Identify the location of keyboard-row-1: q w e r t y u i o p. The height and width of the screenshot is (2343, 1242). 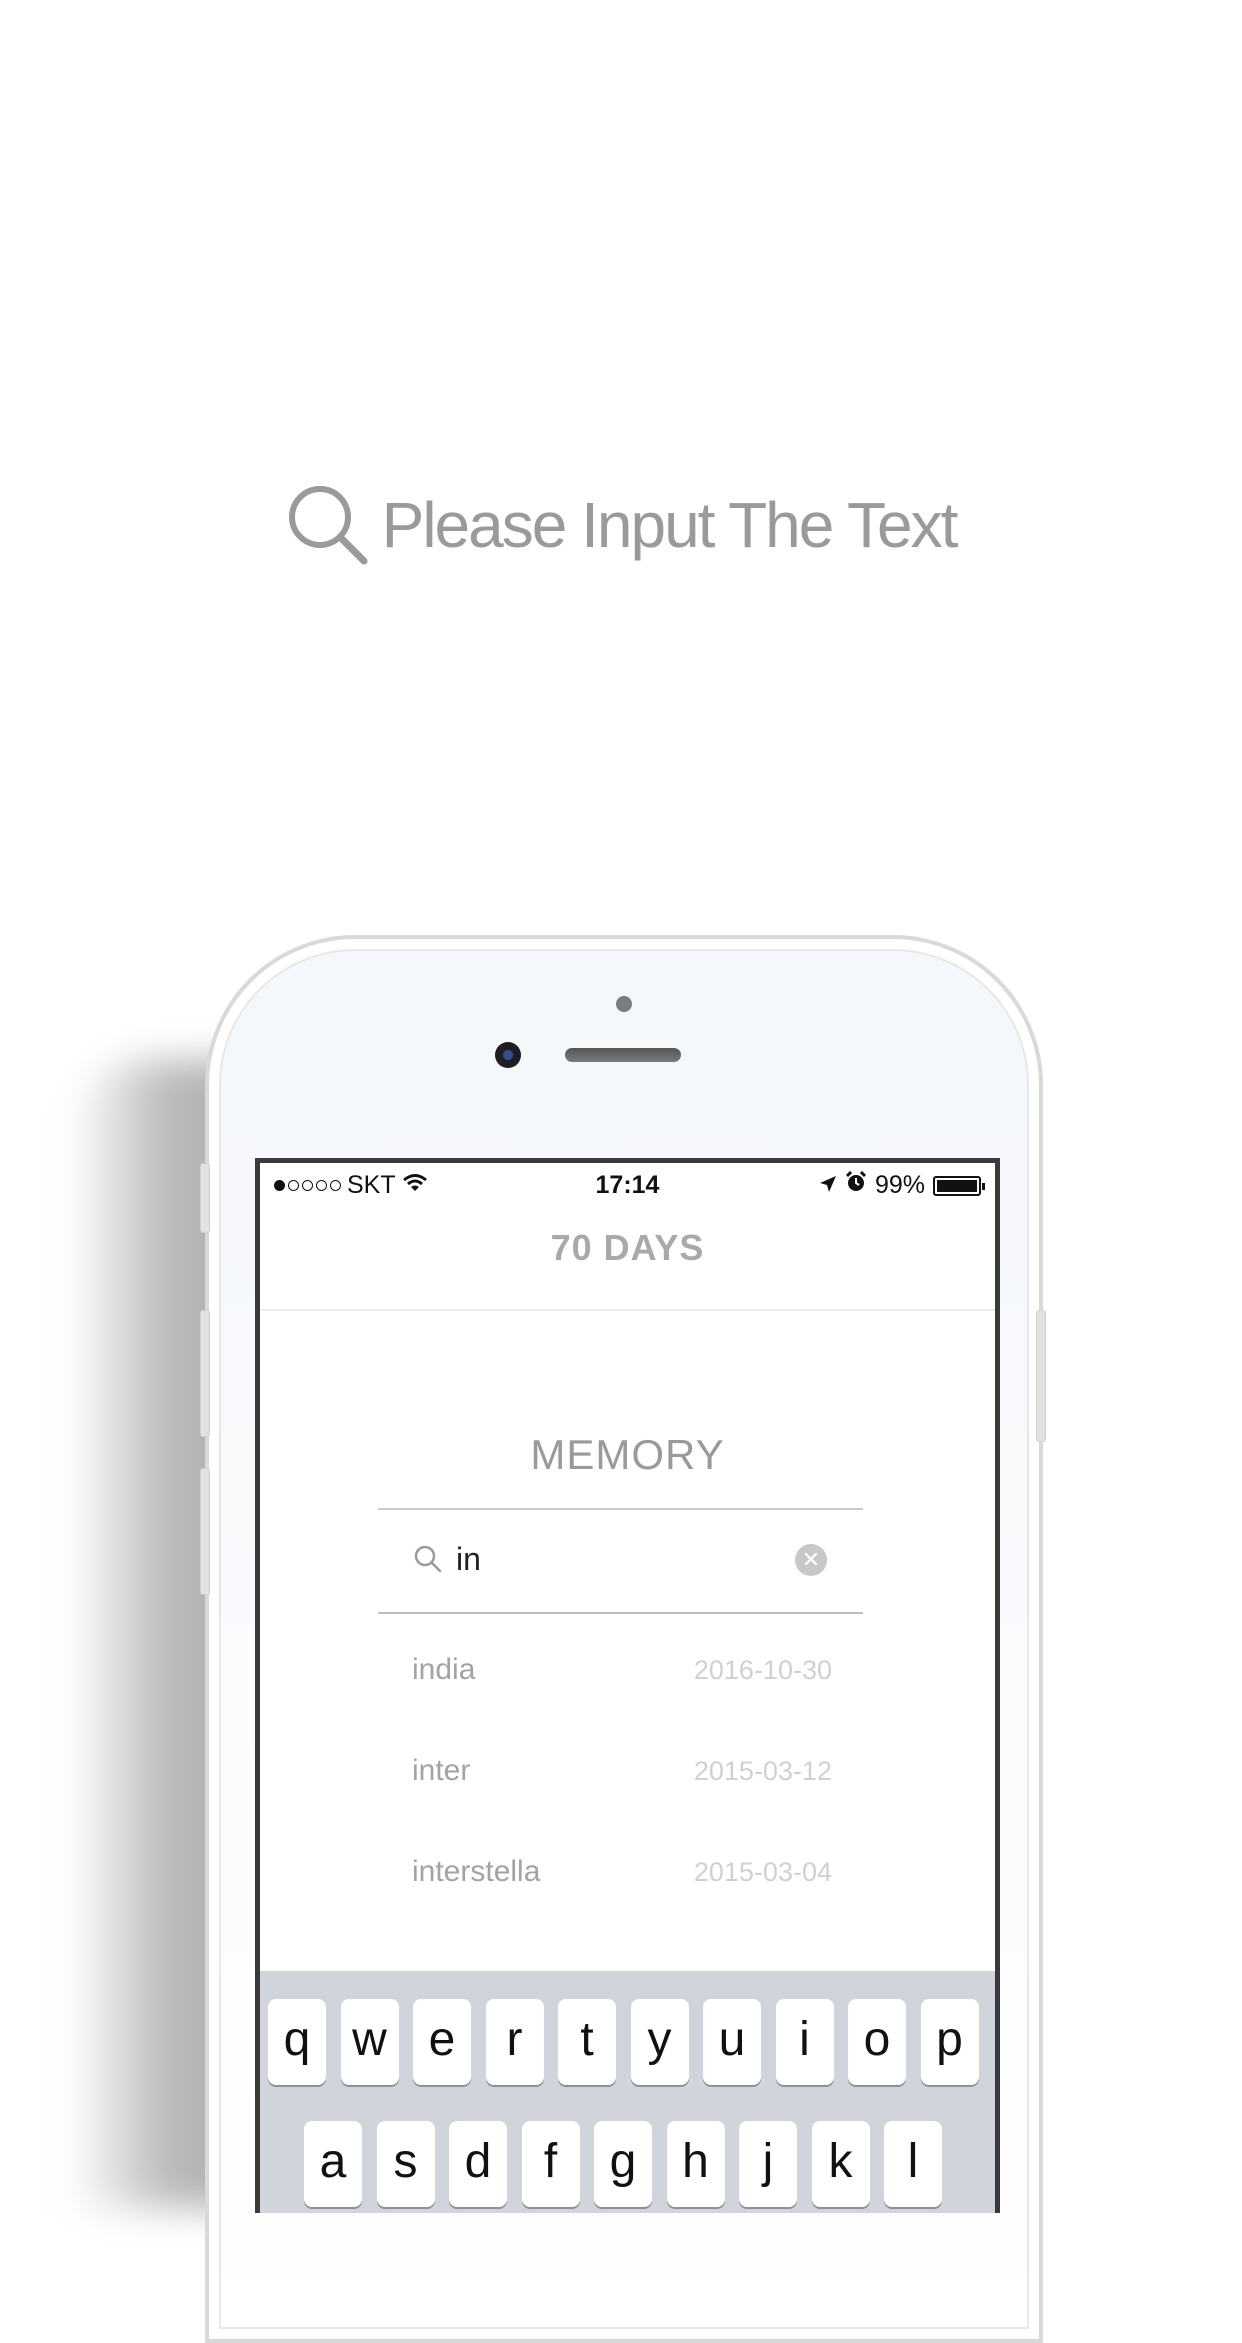
(631, 2042).